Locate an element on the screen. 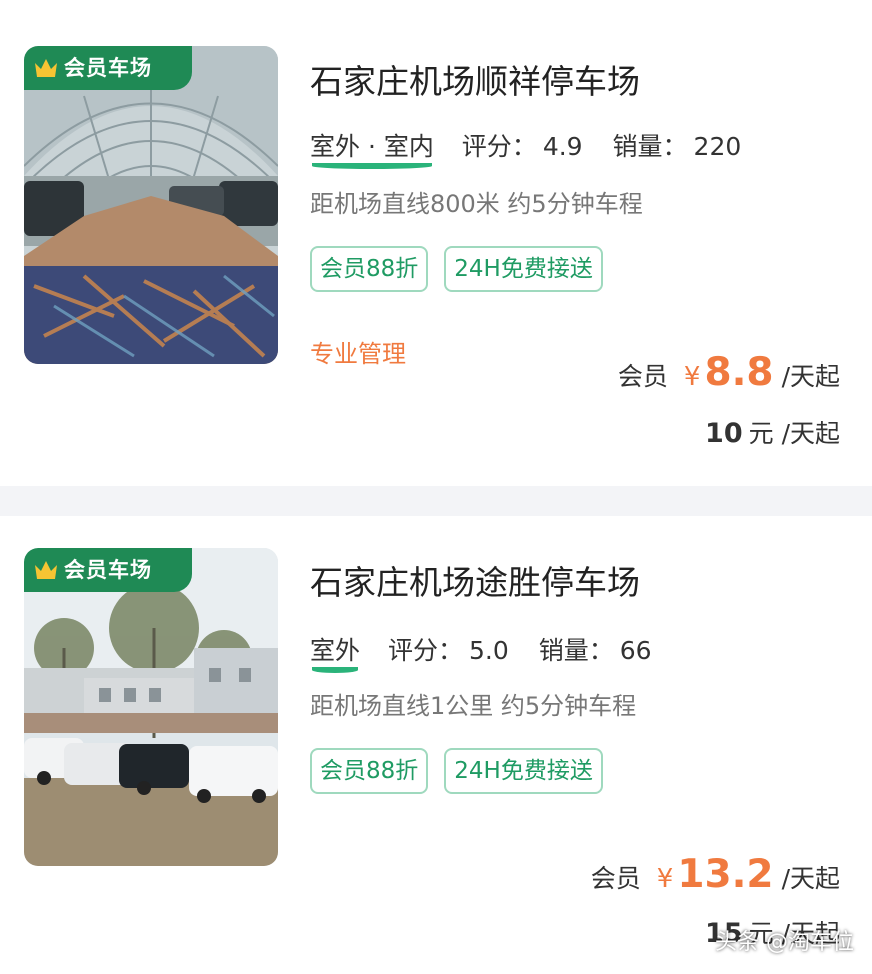 Image resolution: width=872 pixels, height=974 pixels. member-price: 会员 ¥ 13.2 /天起 is located at coordinates (715, 874).